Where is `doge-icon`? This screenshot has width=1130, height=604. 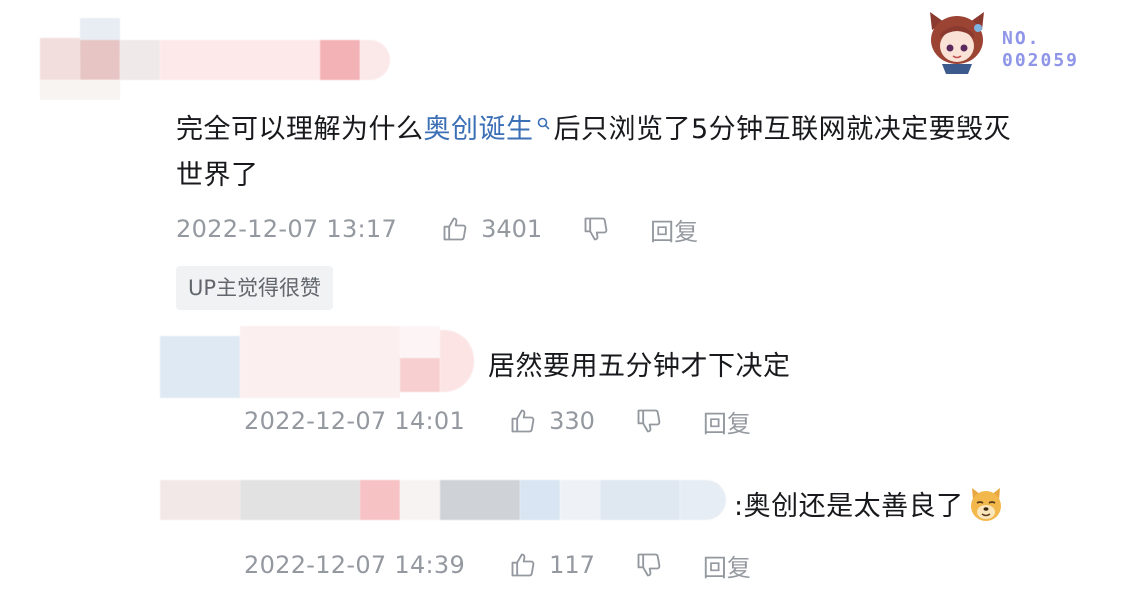
doge-icon is located at coordinates (985, 504).